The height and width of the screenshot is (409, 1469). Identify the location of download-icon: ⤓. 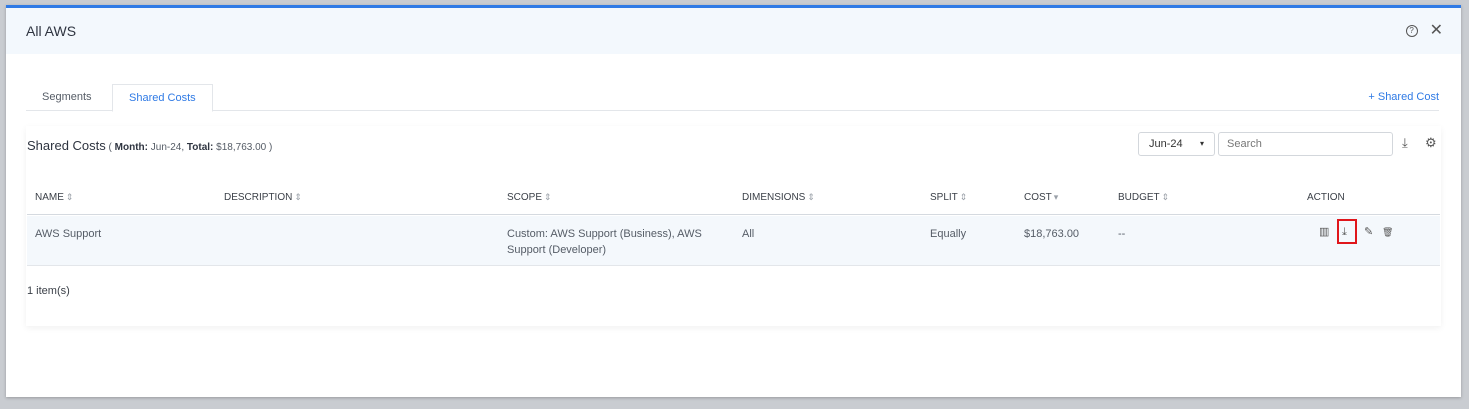
(1405, 143).